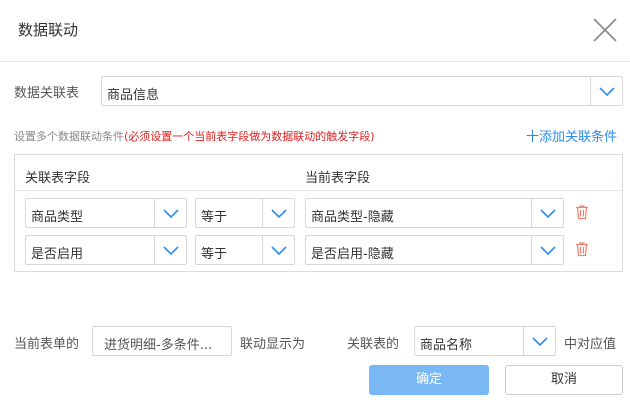  What do you see at coordinates (48, 30) in the screenshot?
I see `dialog-title: 数据联动` at bounding box center [48, 30].